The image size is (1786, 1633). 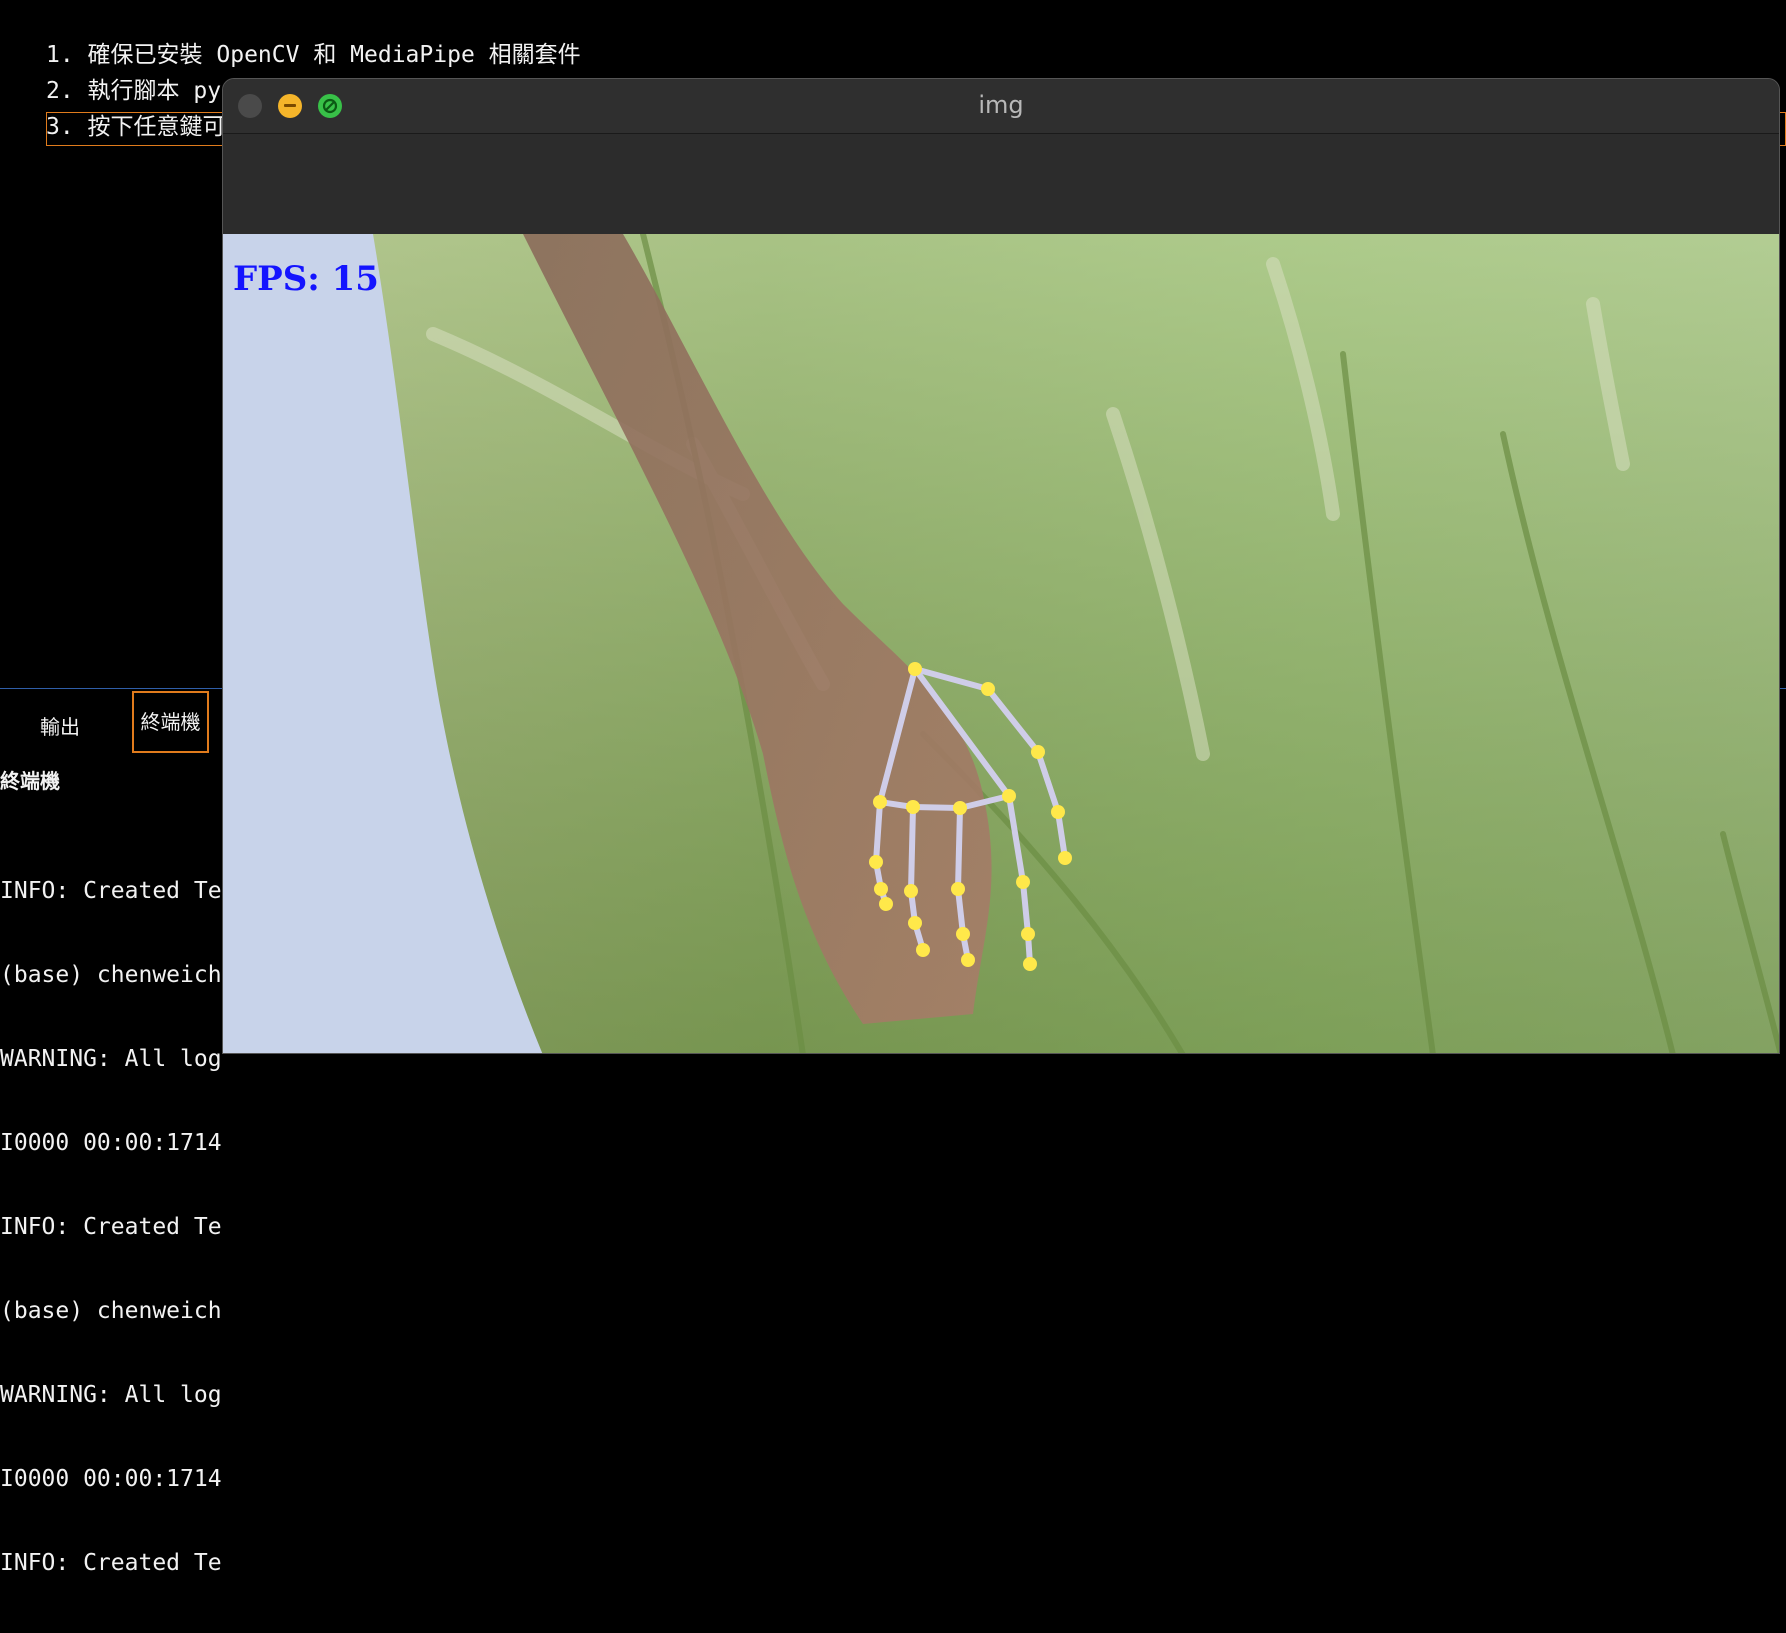 What do you see at coordinates (134, 91) in the screenshot?
I see `editor-line-2: 2. 執行腳本 py` at bounding box center [134, 91].